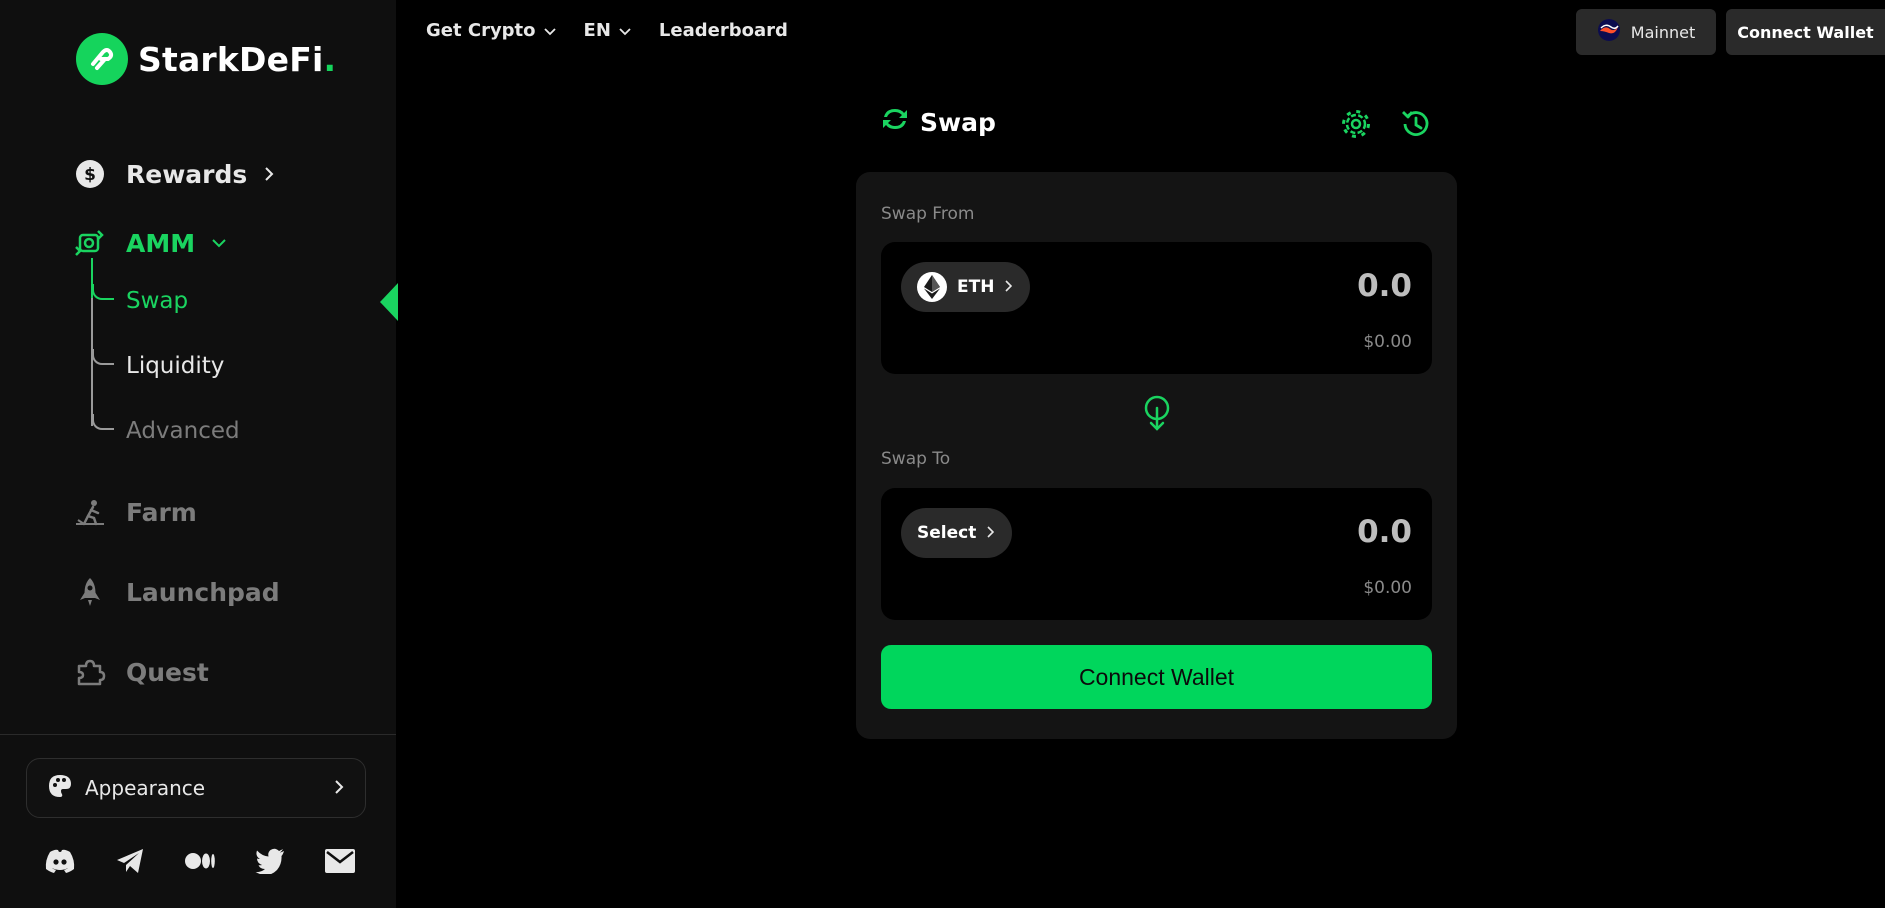  I want to click on to-token-symbol: Select, so click(947, 533).